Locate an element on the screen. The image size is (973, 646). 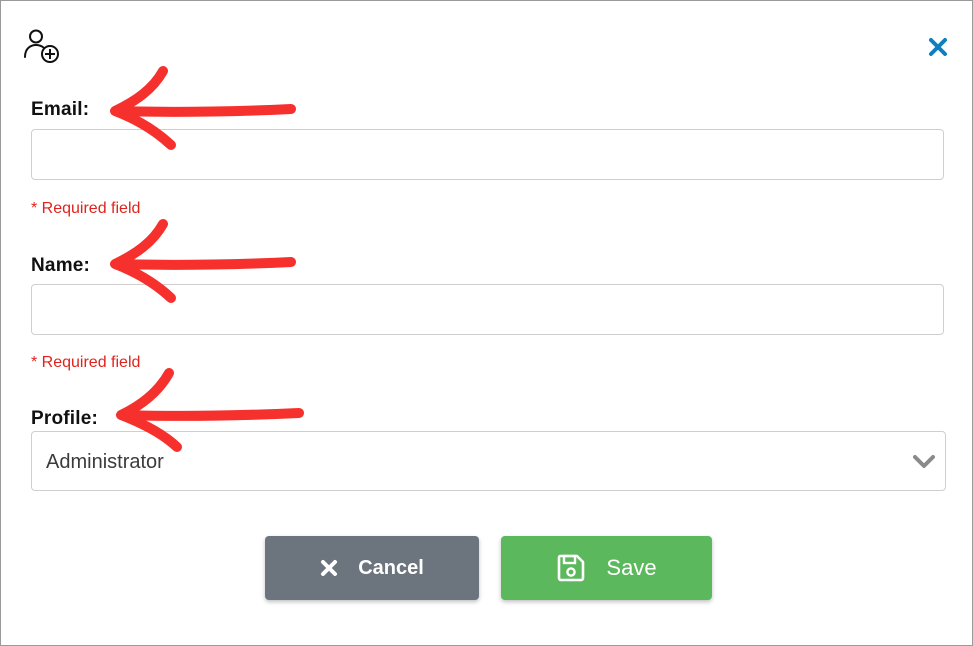
cancel-button-label: Cancel is located at coordinates (391, 567).